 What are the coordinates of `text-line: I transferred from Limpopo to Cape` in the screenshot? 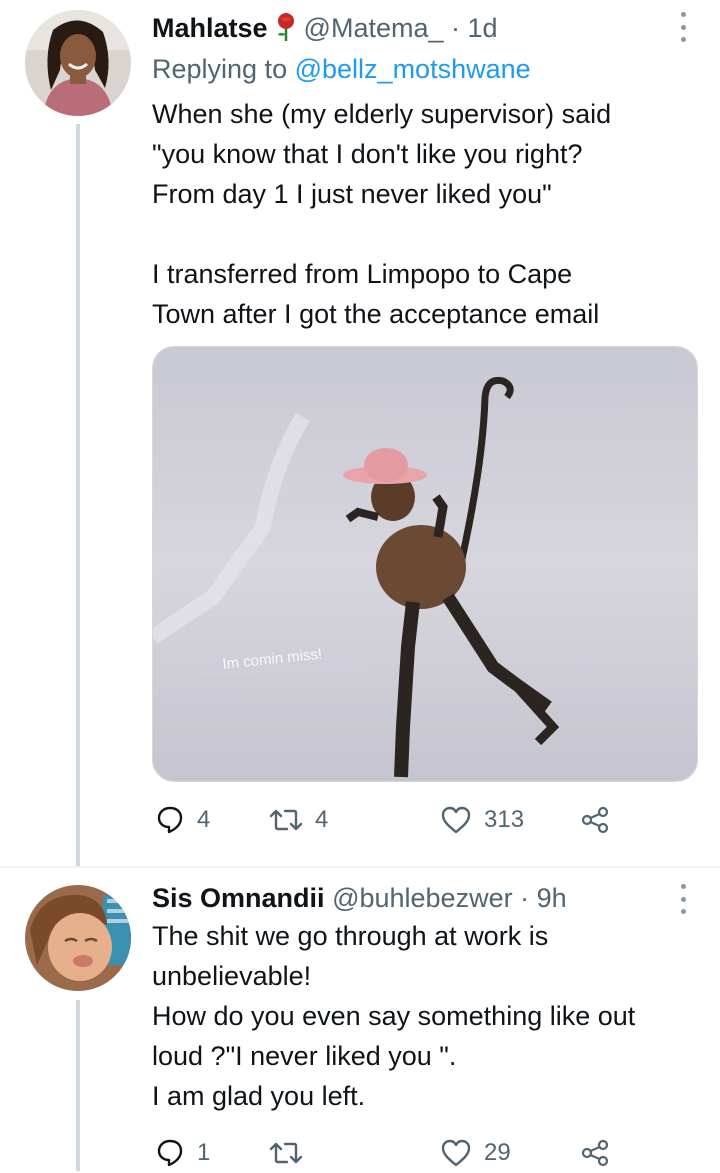 It's located at (362, 274).